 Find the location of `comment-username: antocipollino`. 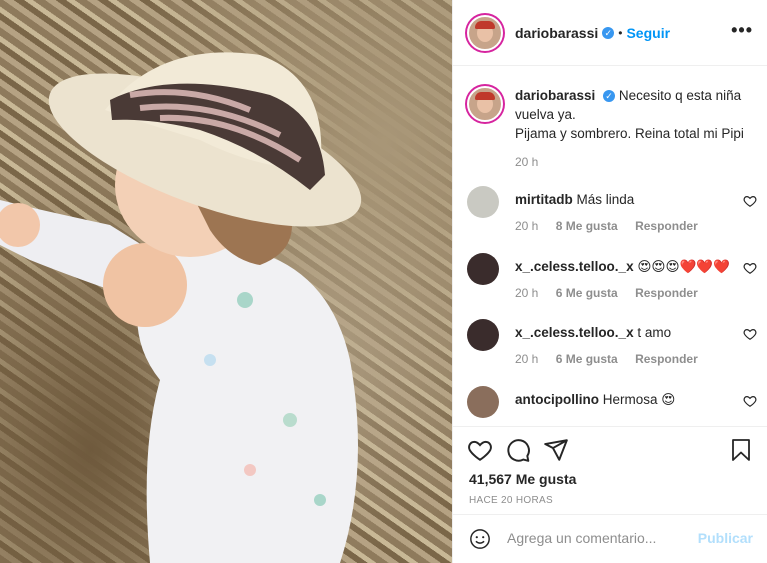

comment-username: antocipollino is located at coordinates (557, 399).